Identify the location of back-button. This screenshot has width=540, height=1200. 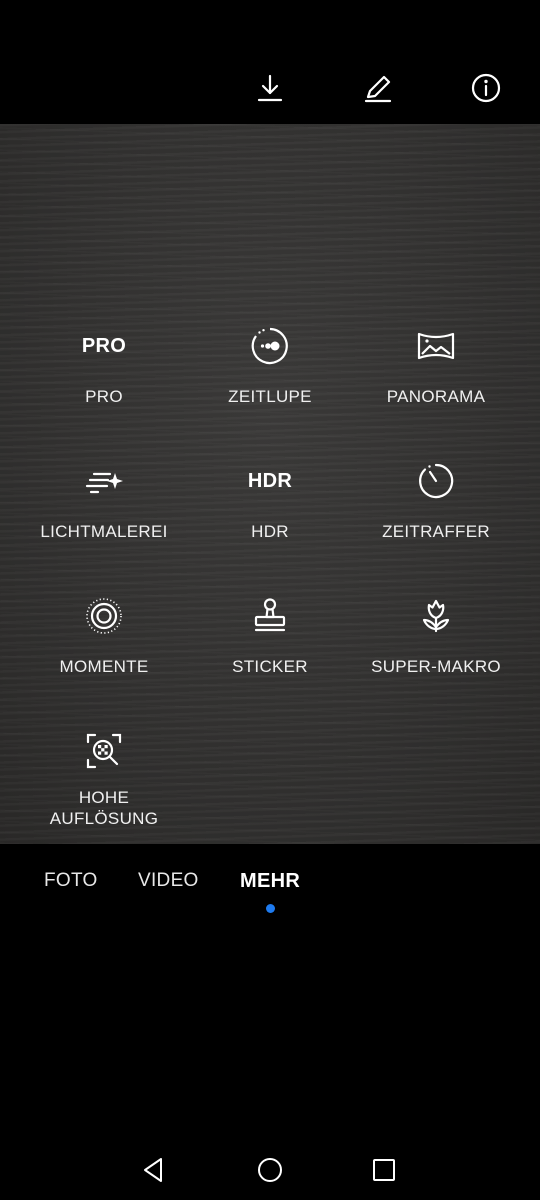
(154, 1170).